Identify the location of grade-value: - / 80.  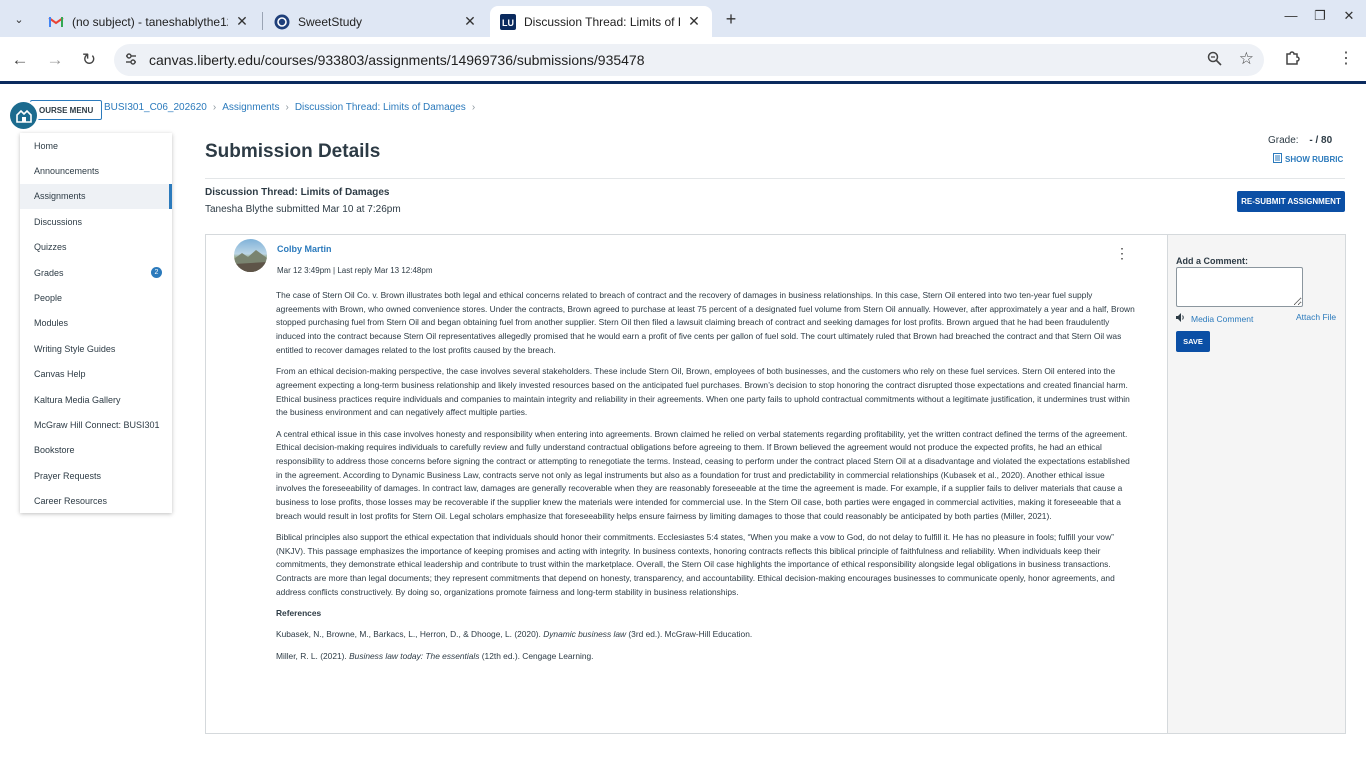
(1321, 140).